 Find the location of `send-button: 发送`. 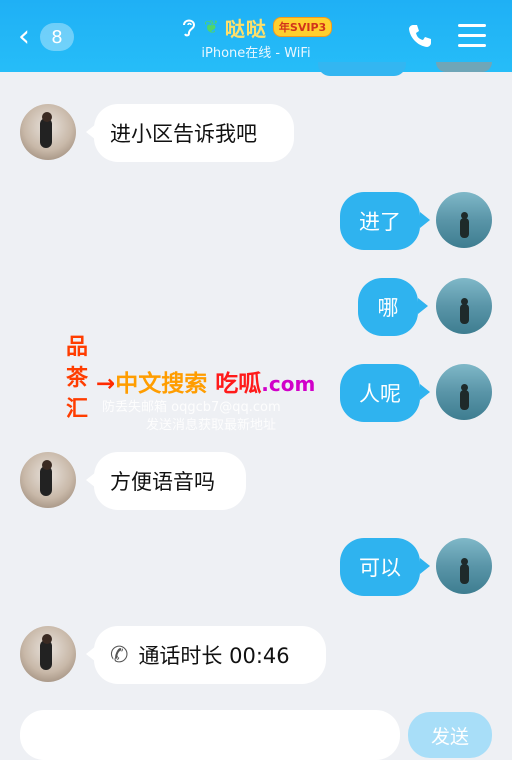

send-button: 发送 is located at coordinates (450, 735).